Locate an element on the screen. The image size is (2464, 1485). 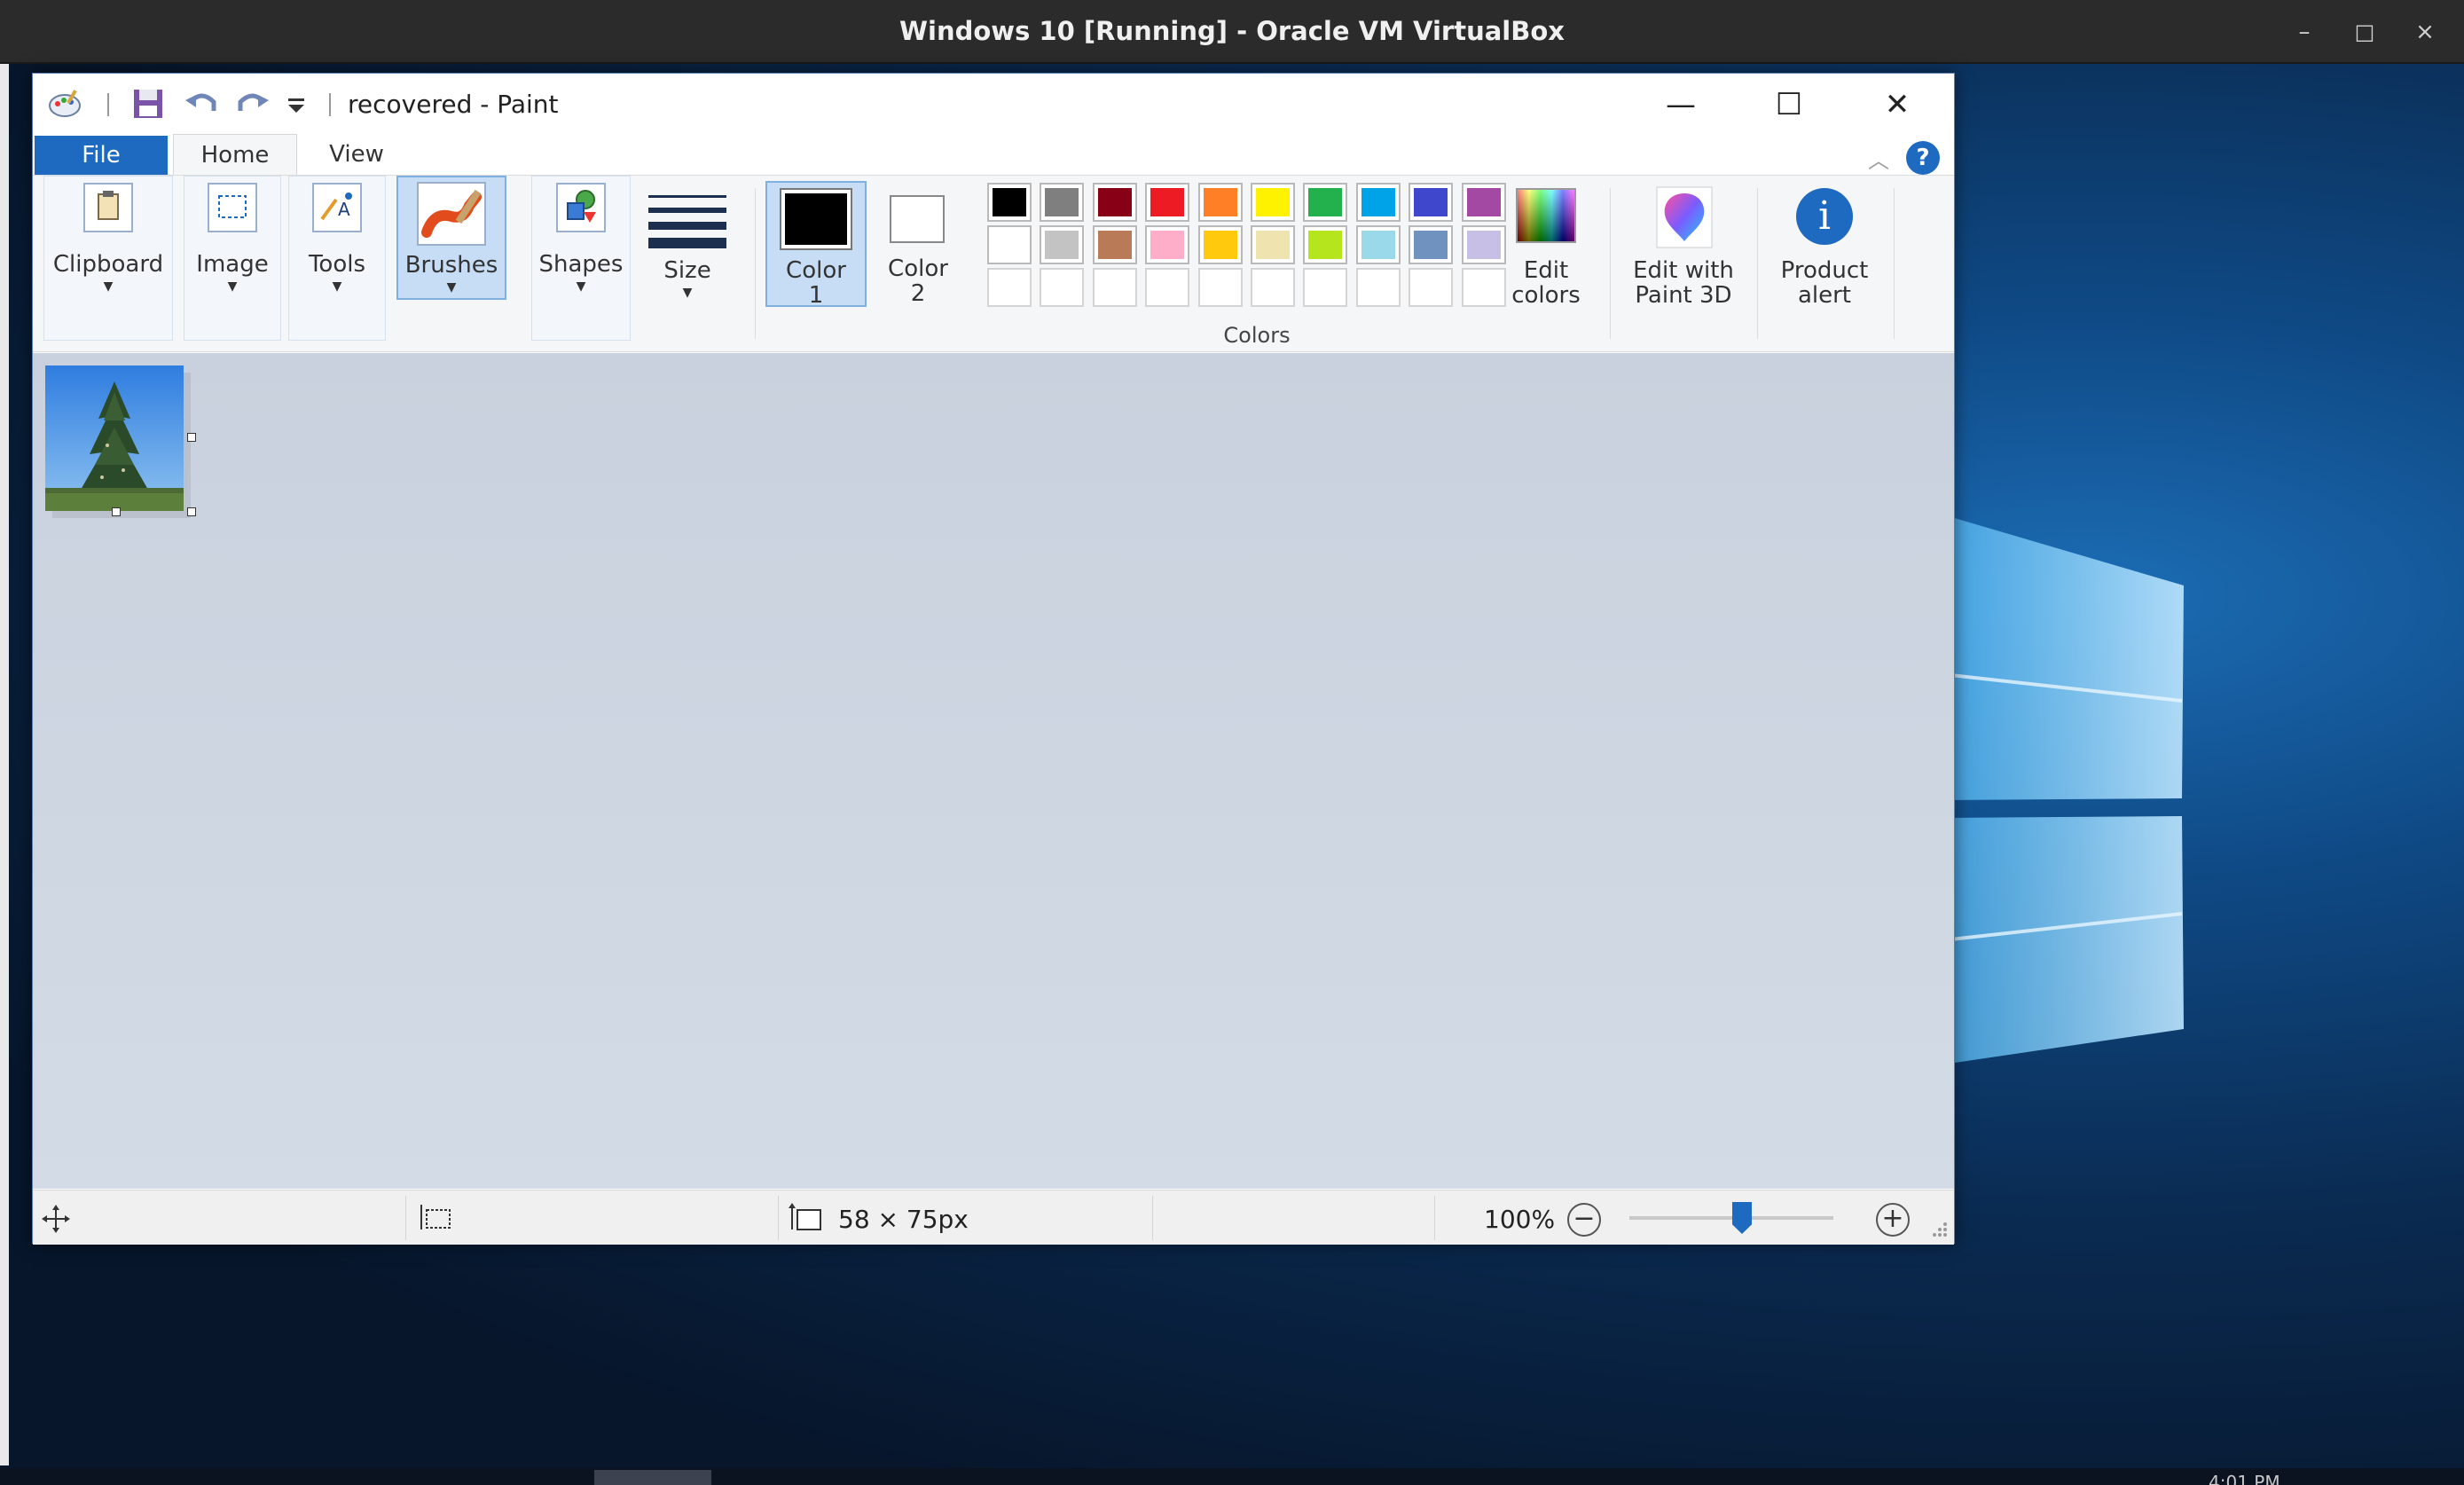
colors-group-label: Colors is located at coordinates (1257, 335).